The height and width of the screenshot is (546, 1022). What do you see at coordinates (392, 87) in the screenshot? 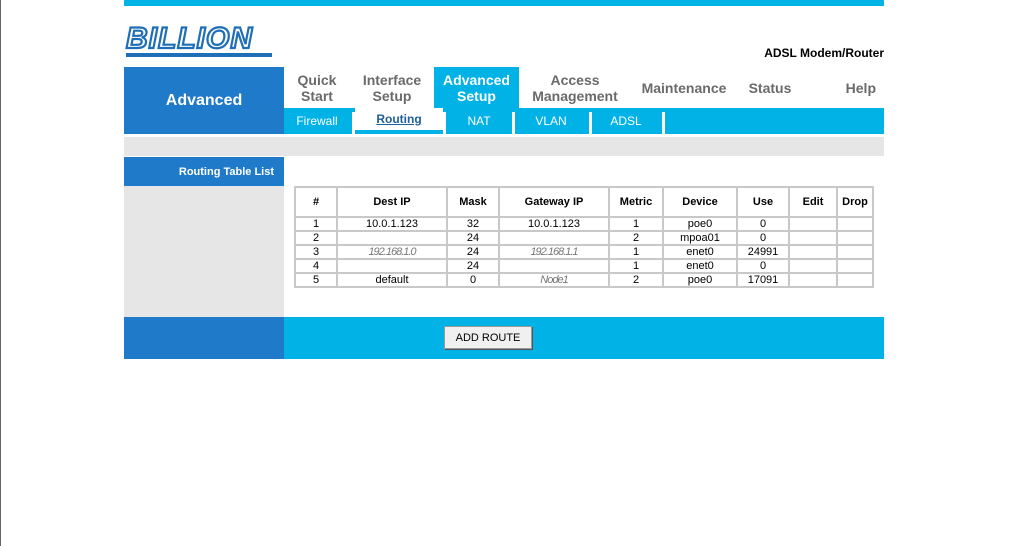
I see `tab-interface-setup: Interface Setup` at bounding box center [392, 87].